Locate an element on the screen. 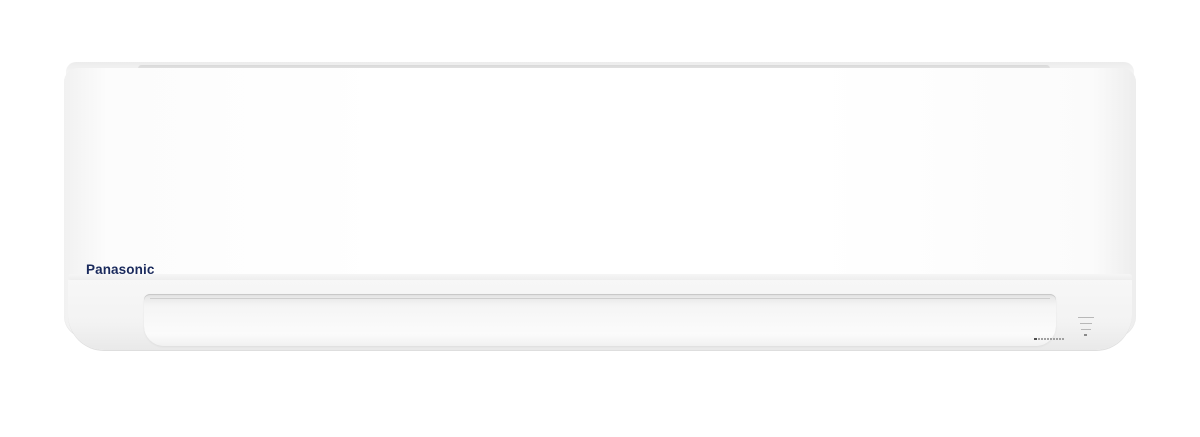  badge-mark is located at coordinates (1035, 339).